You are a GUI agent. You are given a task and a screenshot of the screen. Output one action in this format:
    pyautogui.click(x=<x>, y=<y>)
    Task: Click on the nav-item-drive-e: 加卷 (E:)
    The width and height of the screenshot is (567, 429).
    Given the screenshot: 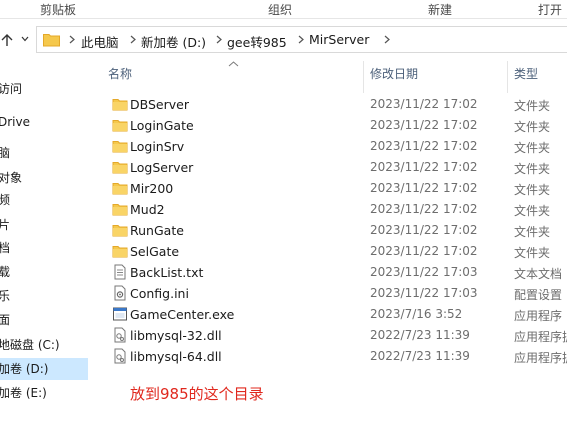 What is the action you would take?
    pyautogui.click(x=44, y=393)
    